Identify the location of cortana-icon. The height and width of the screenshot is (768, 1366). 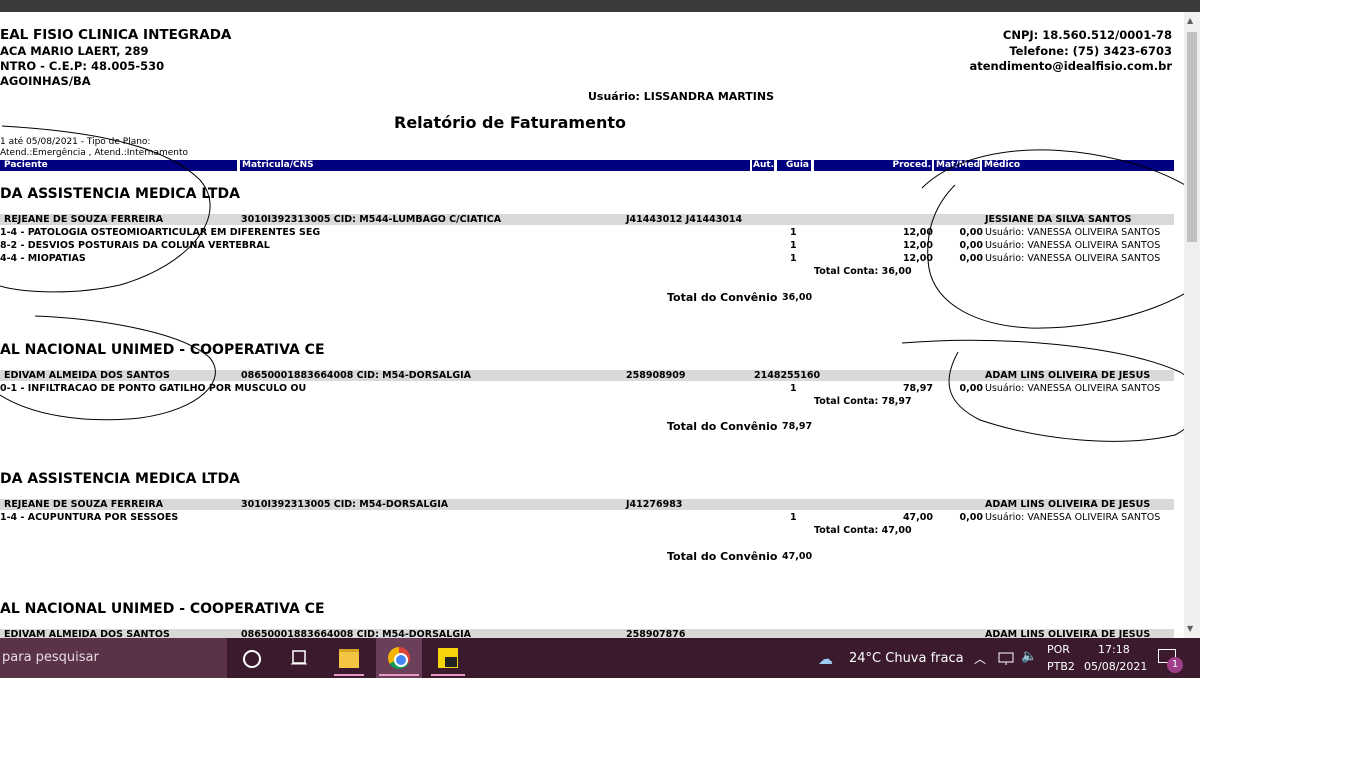
(252, 659).